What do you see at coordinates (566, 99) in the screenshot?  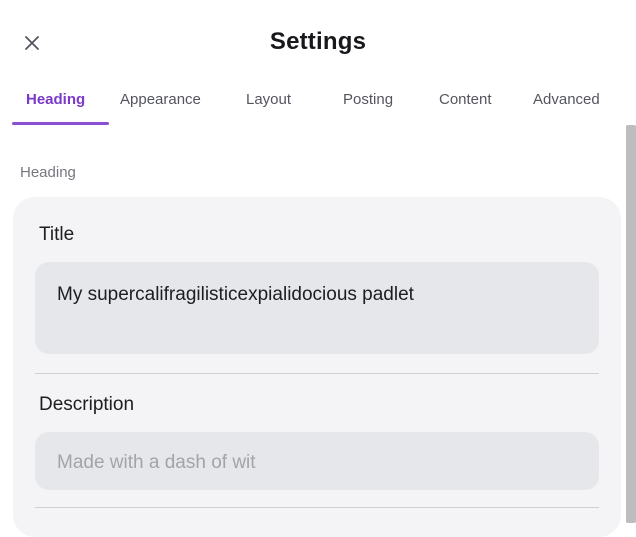 I see `tab-advanced: Advanced` at bounding box center [566, 99].